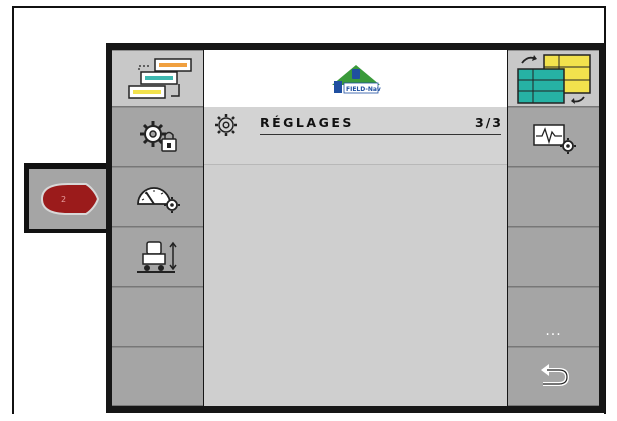  I want to click on speedometer-gear-icon, so click(158, 200).